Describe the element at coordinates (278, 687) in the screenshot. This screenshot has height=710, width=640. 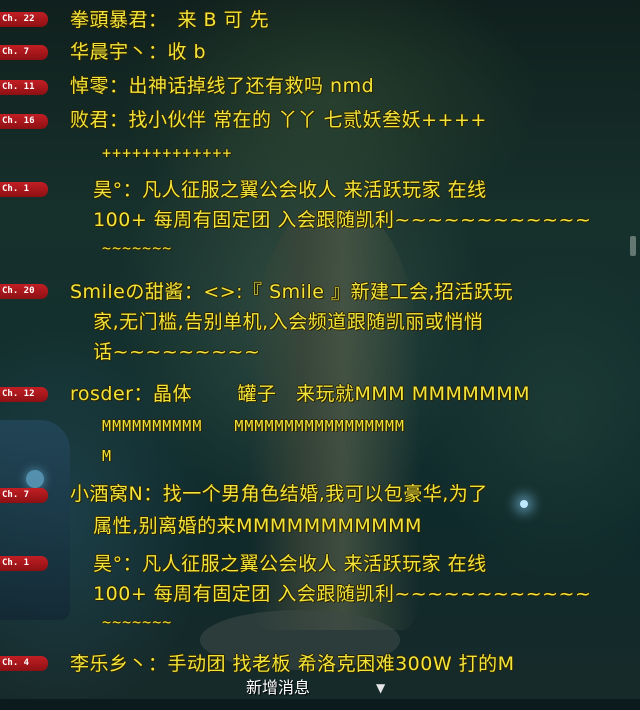
I see `new-messages-label: 新增消息` at that location.